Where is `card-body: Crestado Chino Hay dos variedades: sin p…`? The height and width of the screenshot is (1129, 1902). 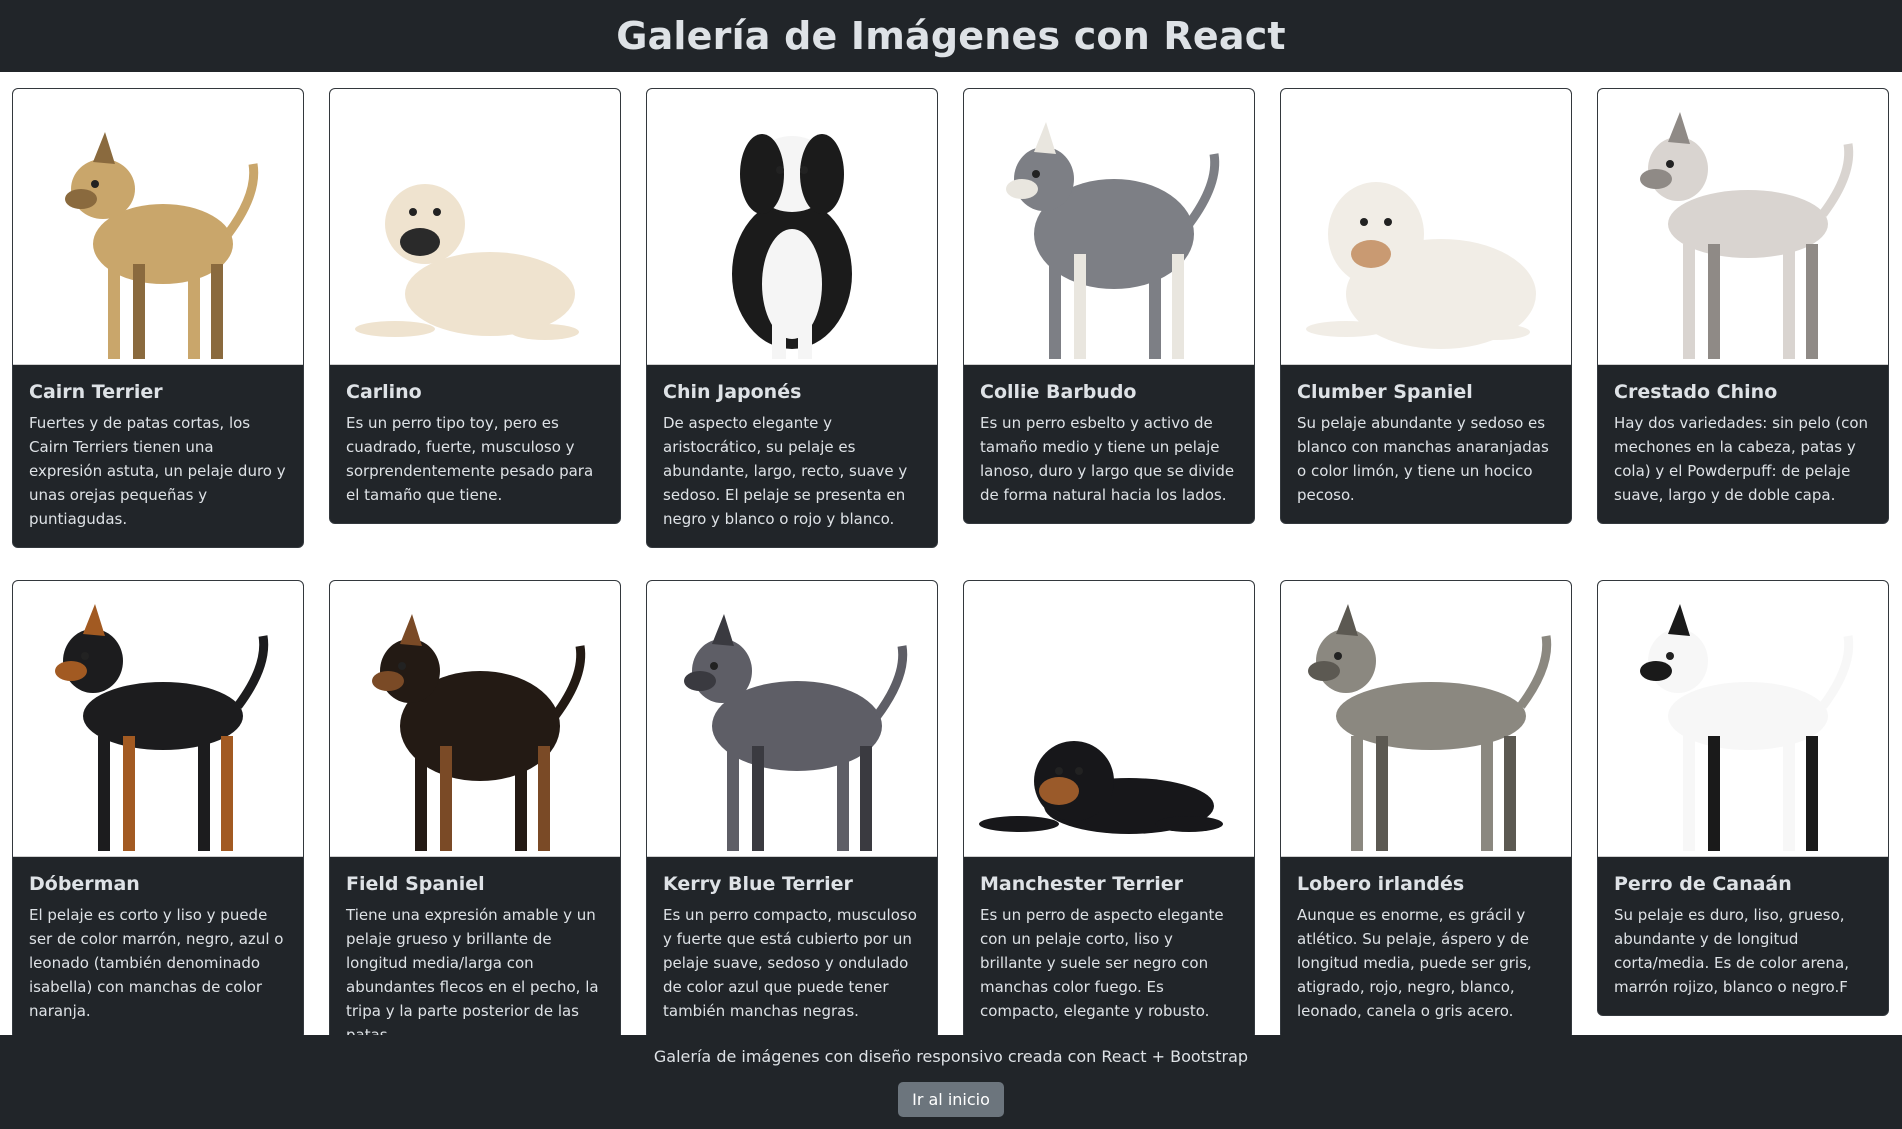
card-body: Crestado Chino Hay dos variedades: sin p… is located at coordinates (1743, 444).